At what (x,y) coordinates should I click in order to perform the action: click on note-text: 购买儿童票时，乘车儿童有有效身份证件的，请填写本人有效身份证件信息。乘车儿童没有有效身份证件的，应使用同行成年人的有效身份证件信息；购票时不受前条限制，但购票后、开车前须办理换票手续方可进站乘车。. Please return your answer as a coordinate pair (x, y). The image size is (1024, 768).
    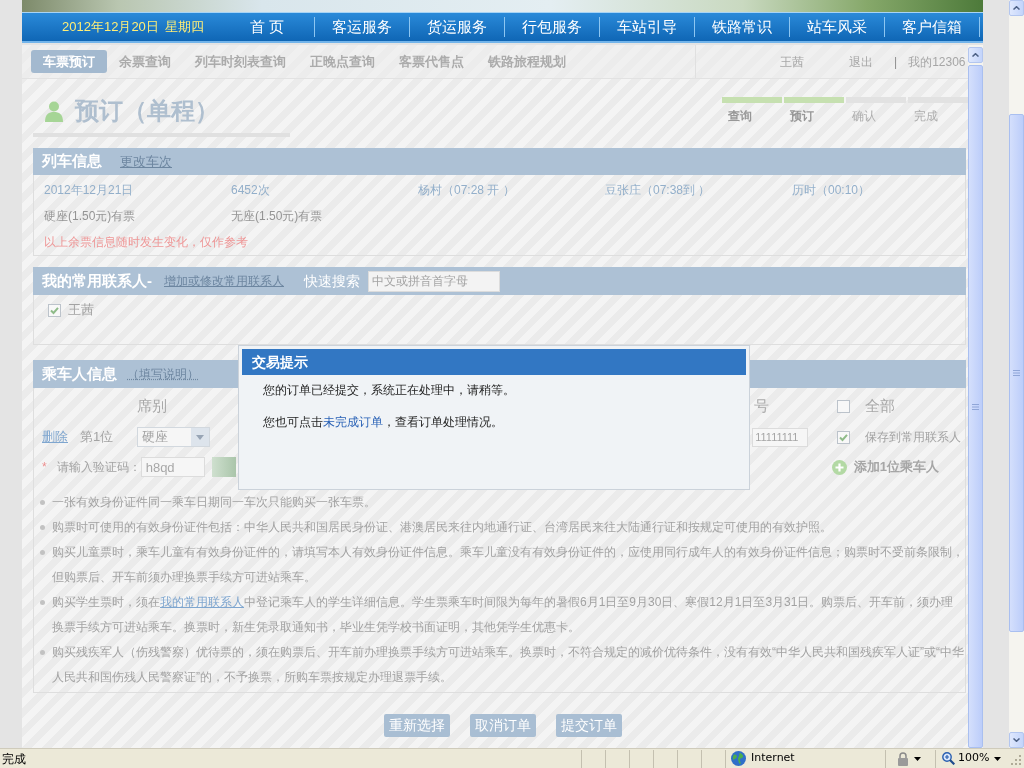
    Looking at the image, I should click on (508, 565).